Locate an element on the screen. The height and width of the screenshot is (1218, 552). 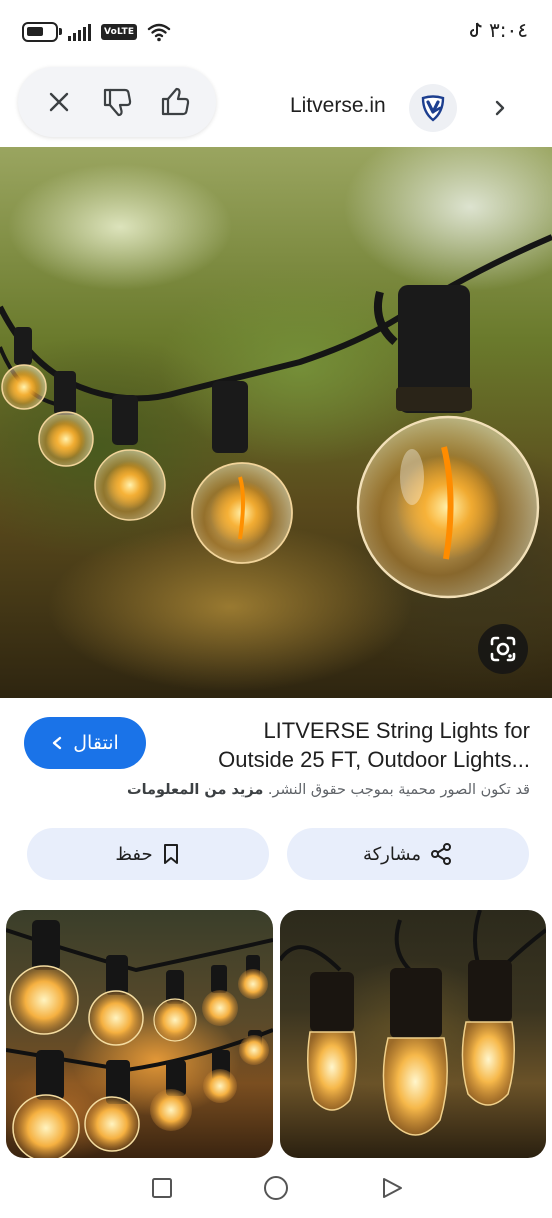
signal-icon is located at coordinates (79, 32).